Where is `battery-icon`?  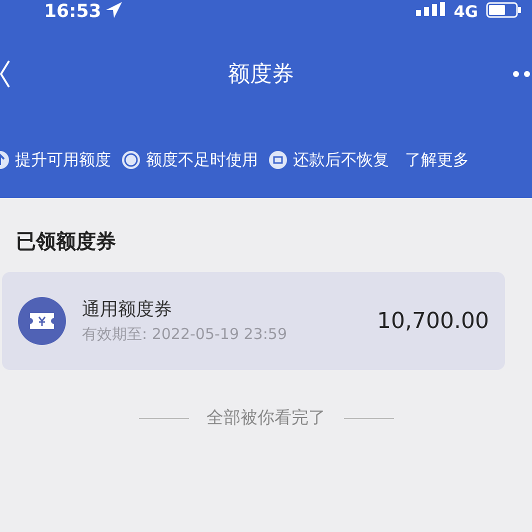
battery-icon is located at coordinates (504, 10).